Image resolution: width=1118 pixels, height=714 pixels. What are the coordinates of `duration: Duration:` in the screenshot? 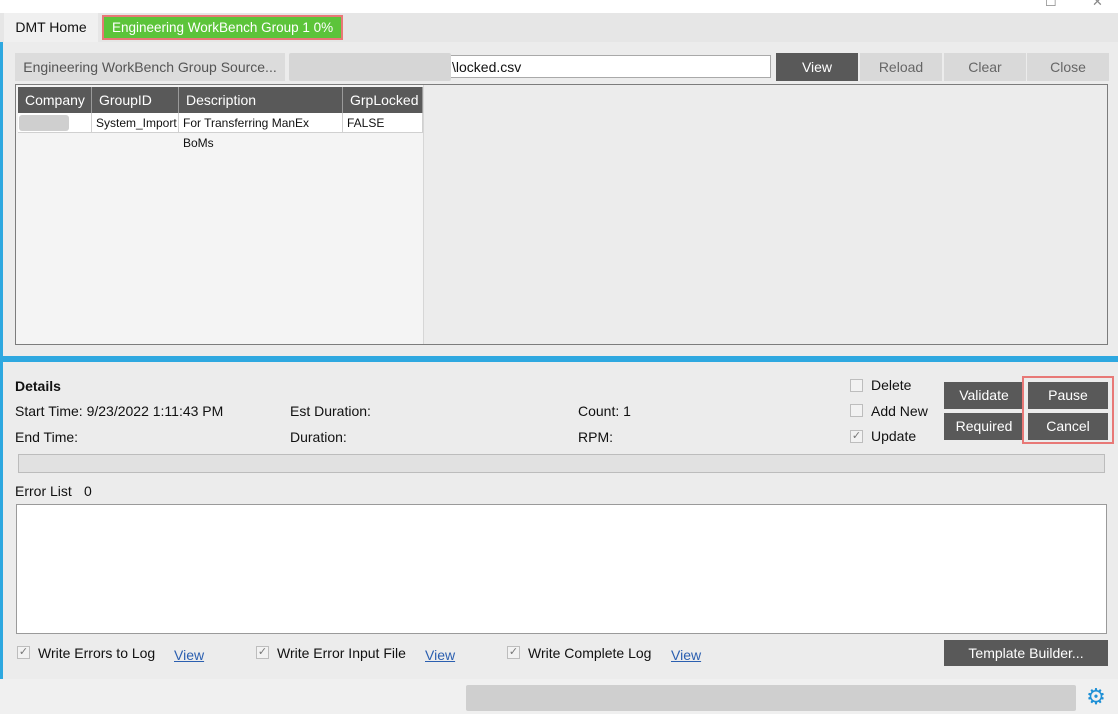 It's located at (318, 437).